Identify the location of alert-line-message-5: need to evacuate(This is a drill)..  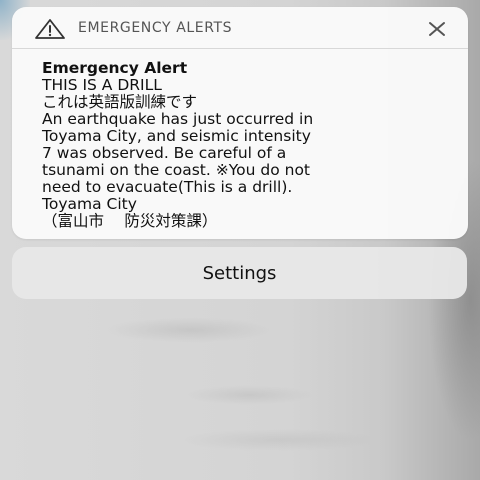
(167, 187).